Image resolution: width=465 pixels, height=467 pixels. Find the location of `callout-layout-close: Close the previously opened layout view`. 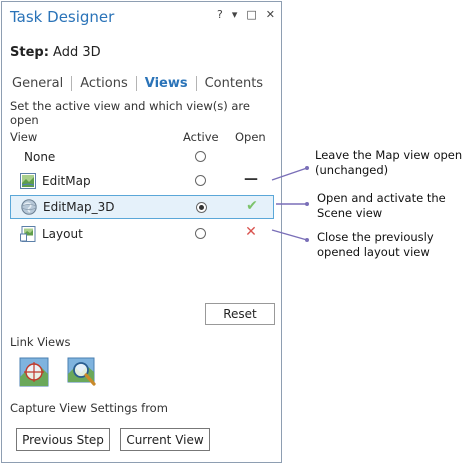

callout-layout-close: Close the previously opened layout view is located at coordinates (375, 244).